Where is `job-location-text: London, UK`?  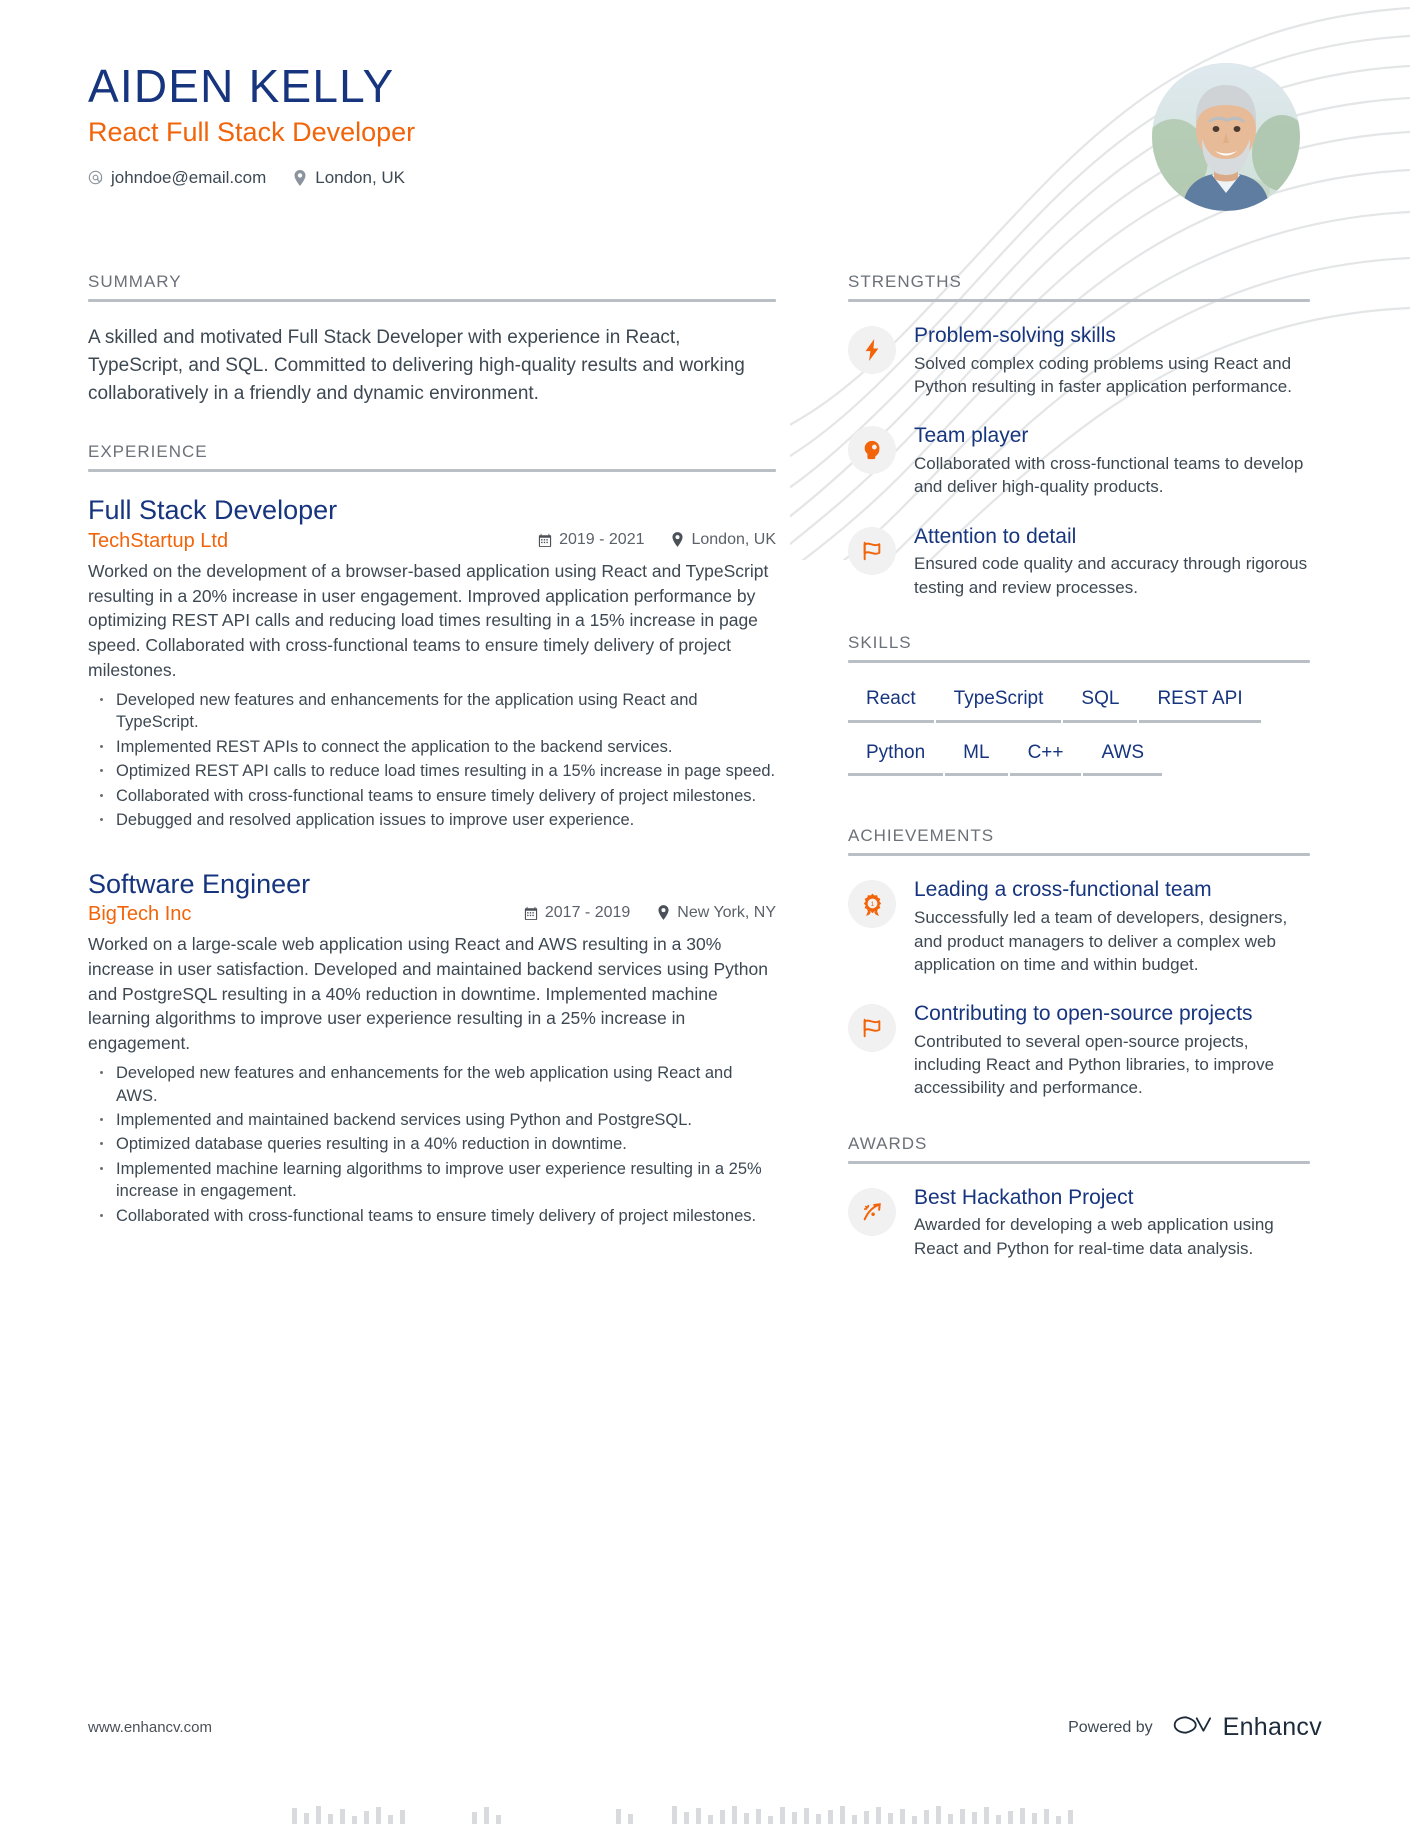
job-location-text: London, UK is located at coordinates (733, 539).